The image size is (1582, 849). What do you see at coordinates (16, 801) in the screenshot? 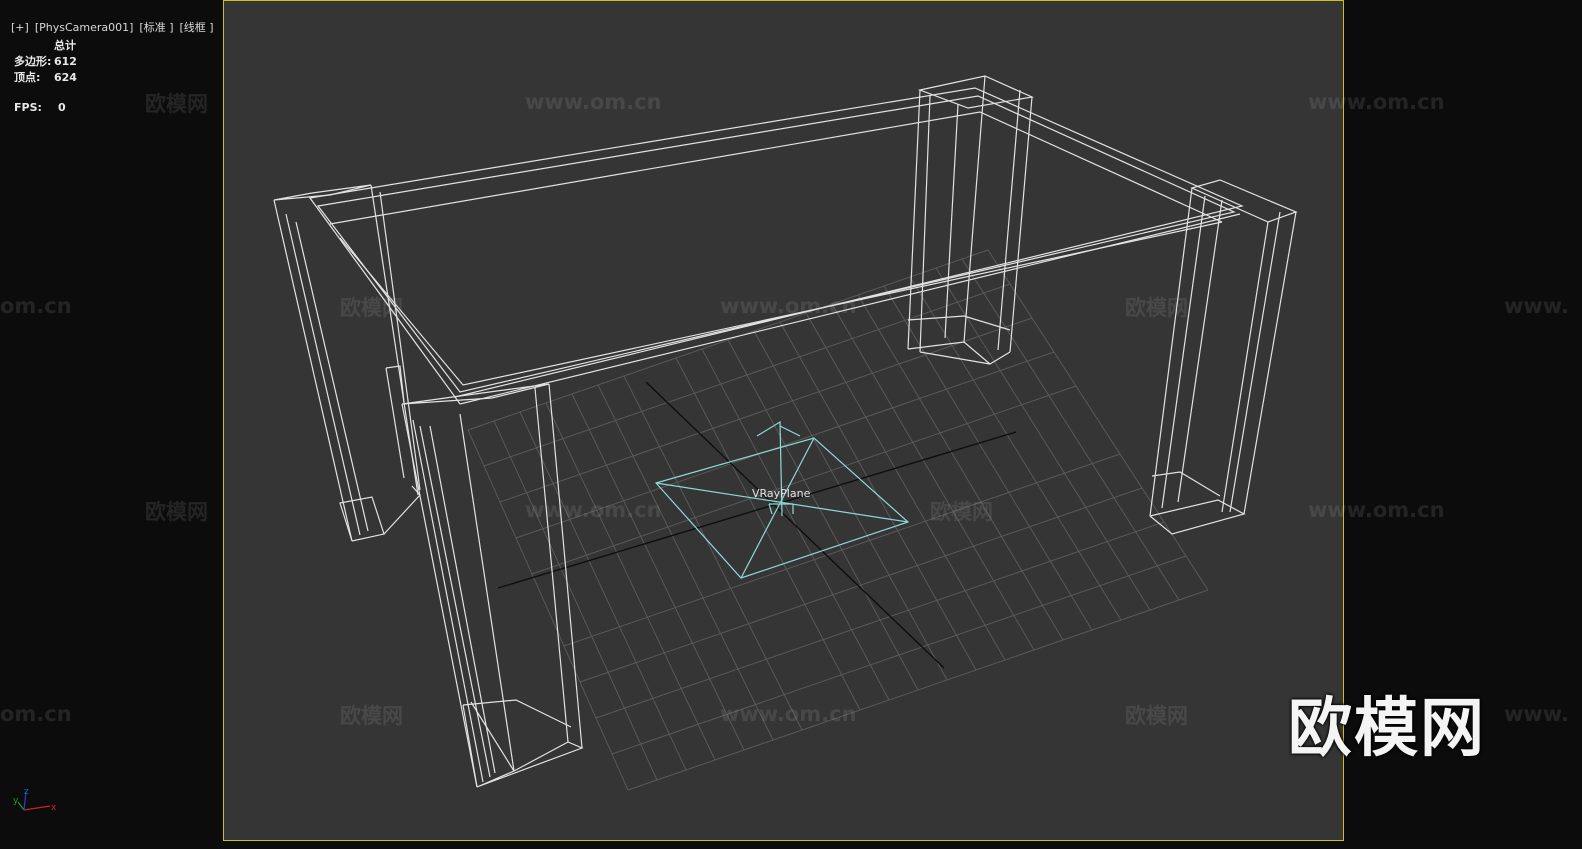
I see `axis-y-label: y` at bounding box center [16, 801].